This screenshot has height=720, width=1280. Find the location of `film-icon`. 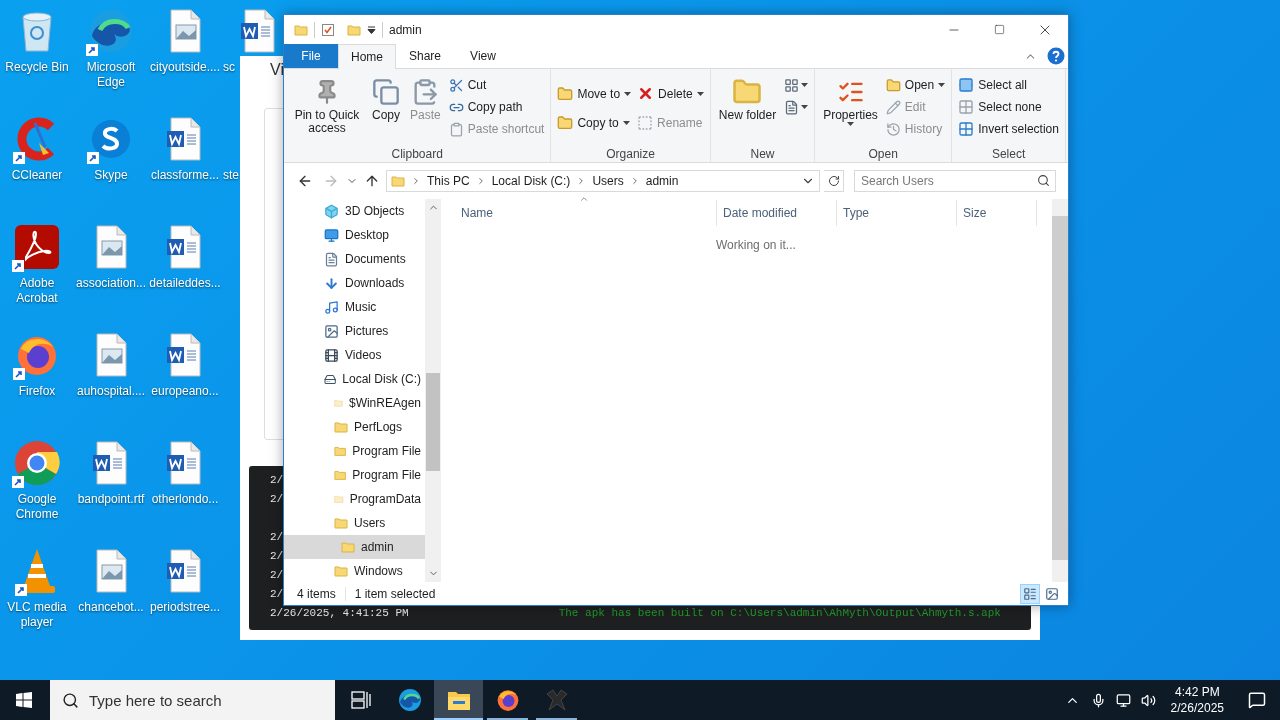

film-icon is located at coordinates (331, 355).